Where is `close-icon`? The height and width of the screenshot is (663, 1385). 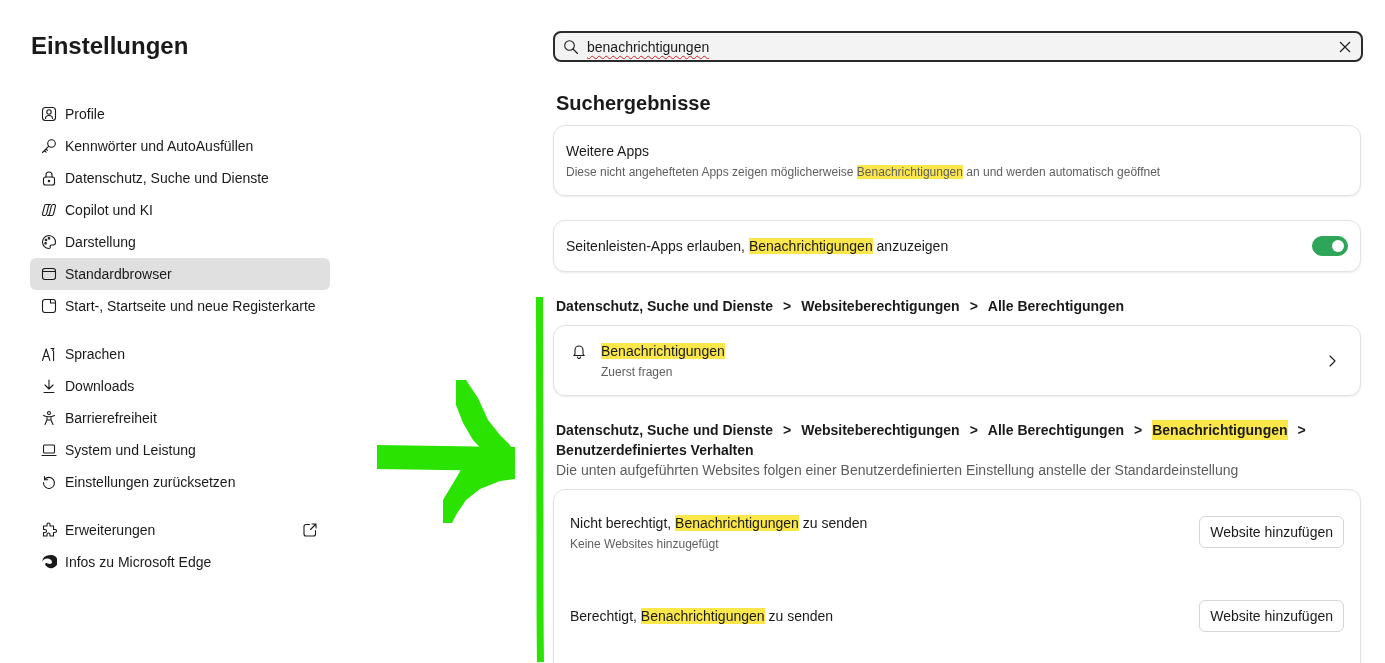 close-icon is located at coordinates (1345, 46).